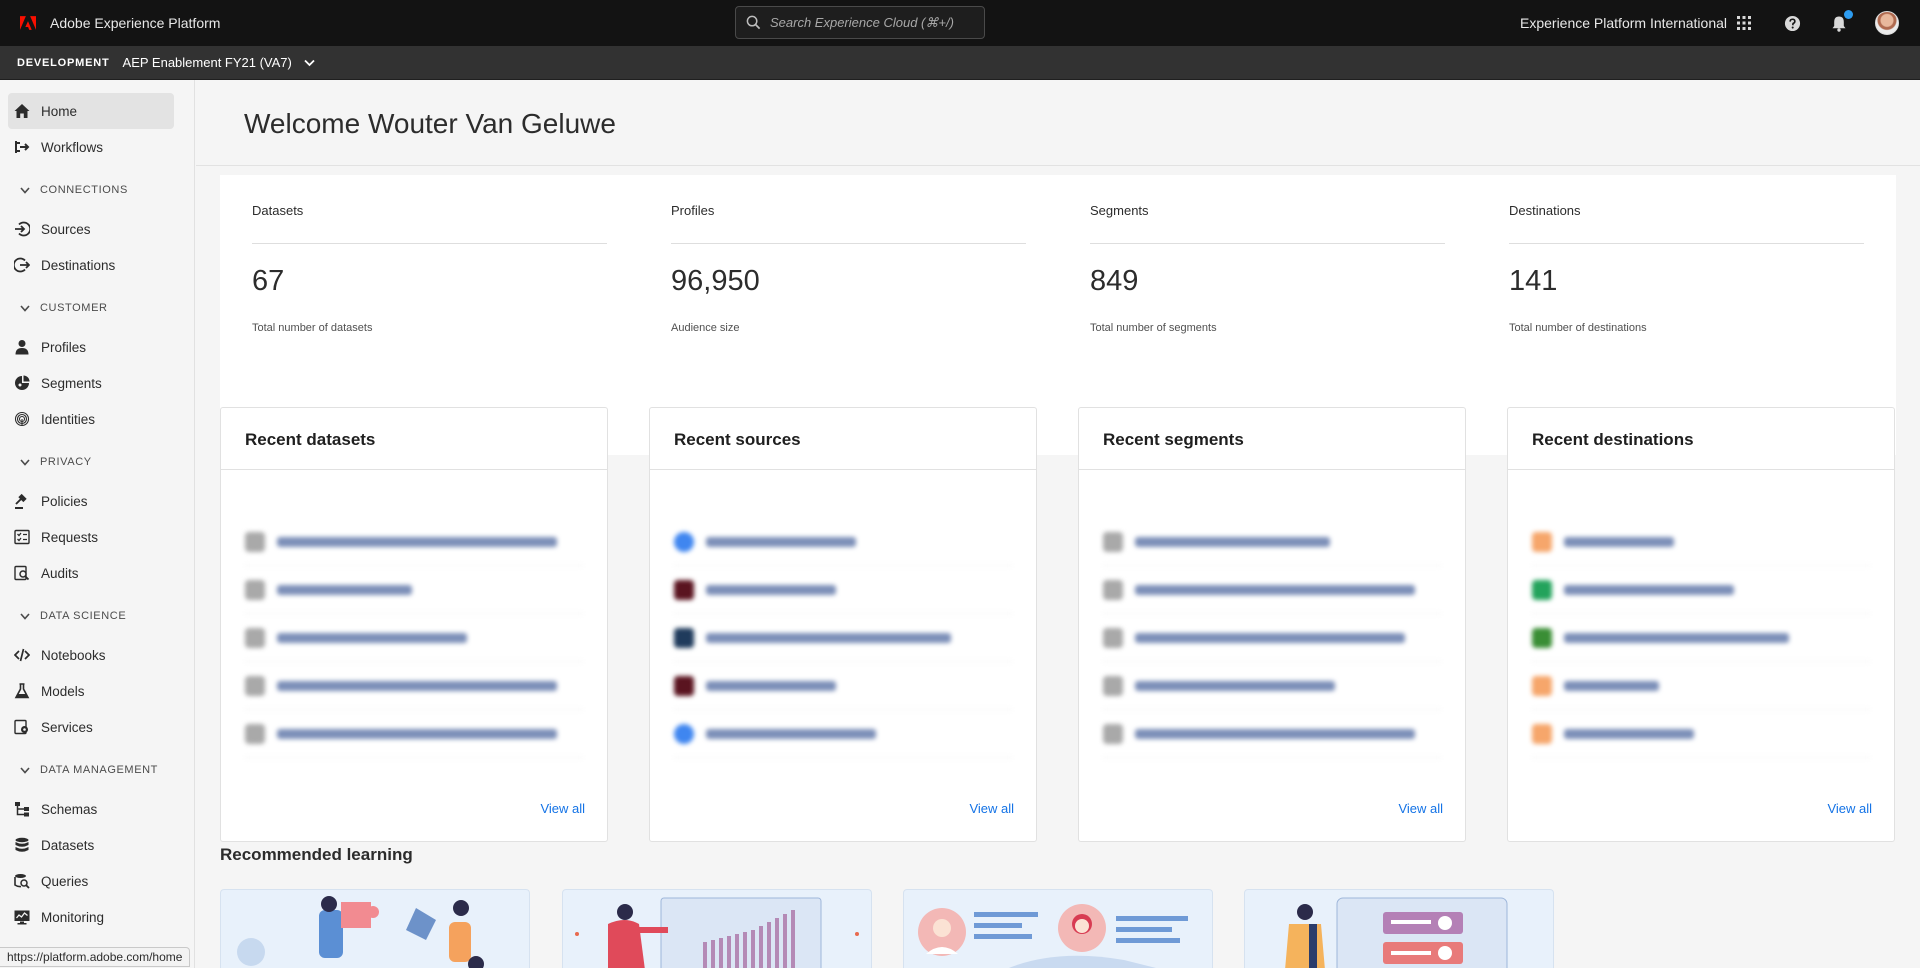  Describe the element at coordinates (97, 190) in the screenshot. I see `section-connections: CONNECTIONS` at that location.